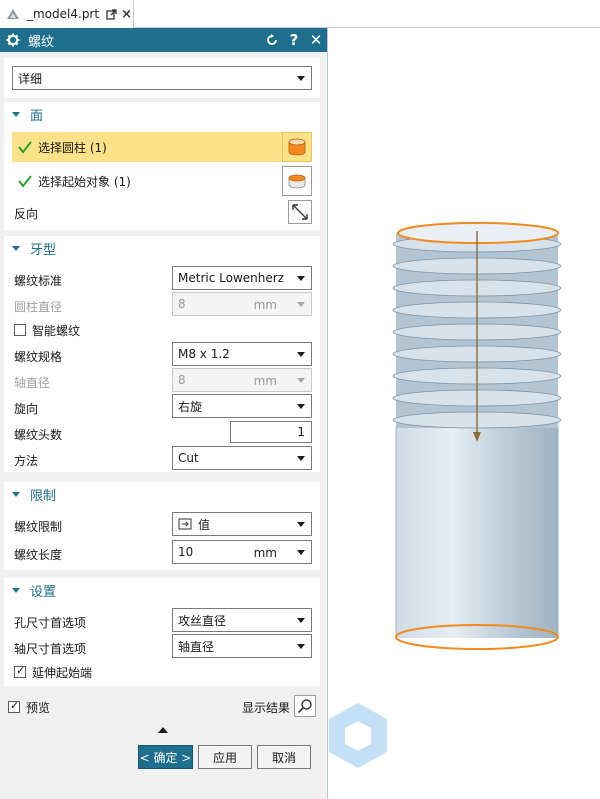 Image resolution: width=600 pixels, height=799 pixels. What do you see at coordinates (272, 40) in the screenshot?
I see `reset-icon` at bounding box center [272, 40].